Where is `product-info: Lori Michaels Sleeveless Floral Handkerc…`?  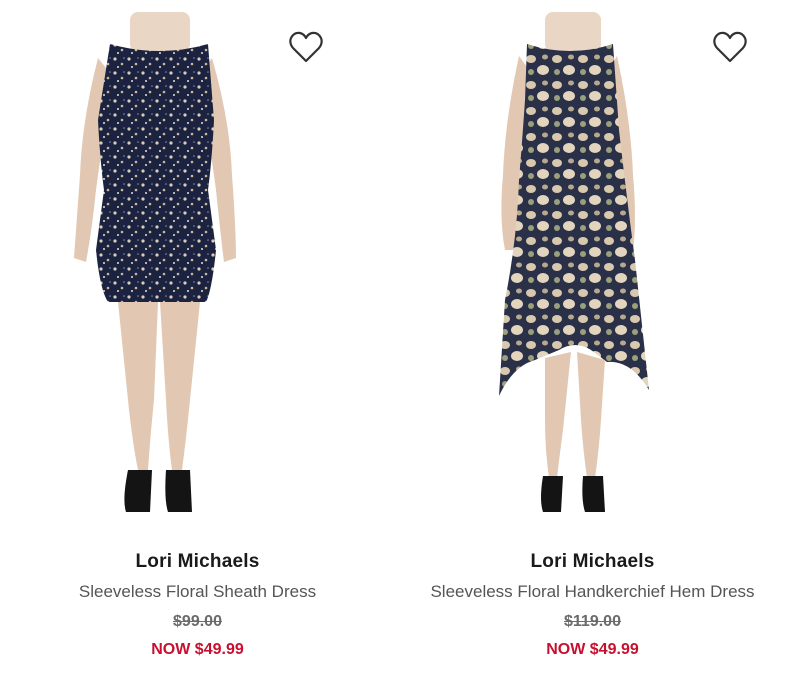 product-info: Lori Michaels Sleeveless Floral Handkerc… is located at coordinates (592, 606).